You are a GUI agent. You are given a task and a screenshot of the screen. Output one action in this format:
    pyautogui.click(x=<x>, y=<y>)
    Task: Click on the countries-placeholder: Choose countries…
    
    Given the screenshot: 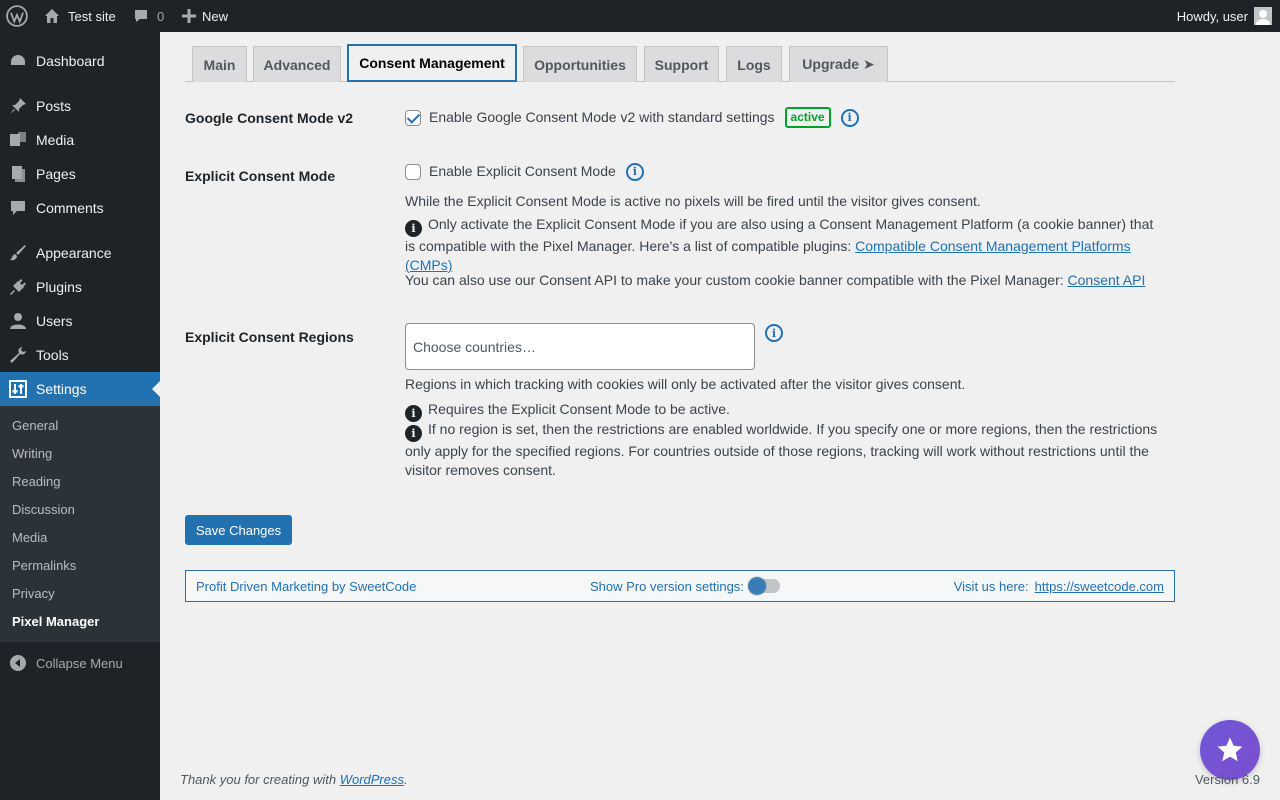 What is the action you would take?
    pyautogui.click(x=474, y=346)
    